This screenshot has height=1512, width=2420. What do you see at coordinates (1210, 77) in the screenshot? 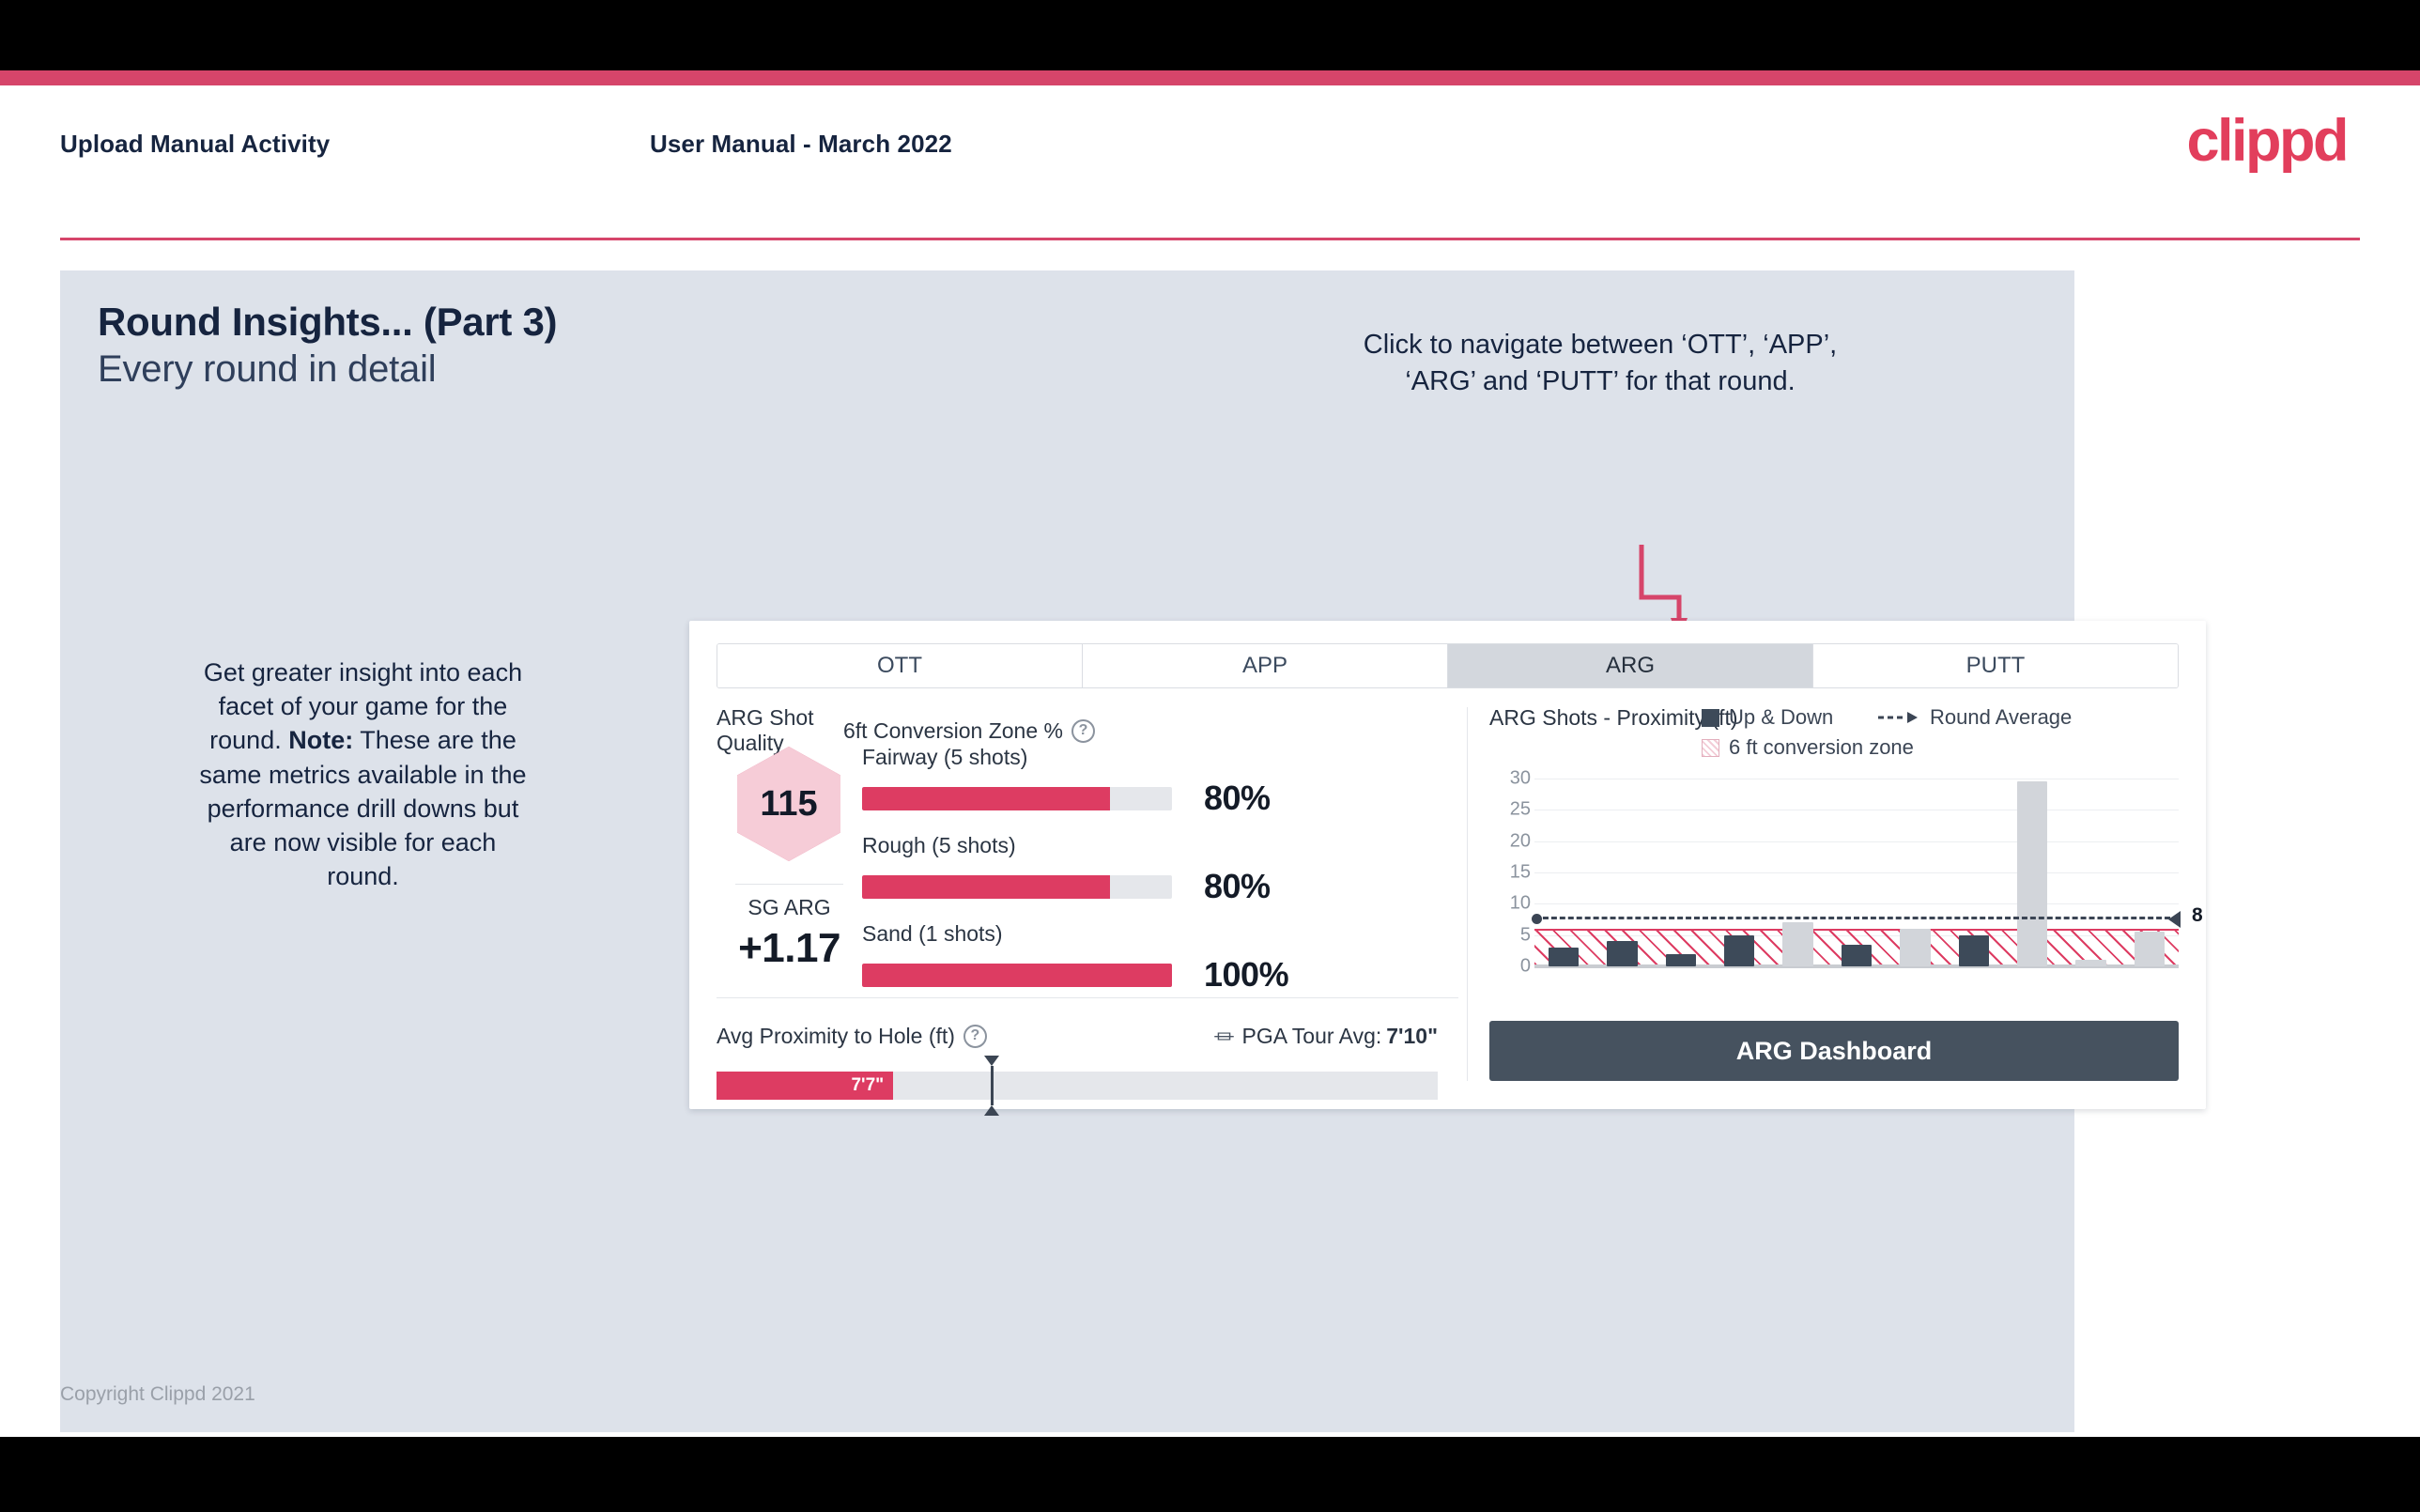
I see `top-accent-bar` at bounding box center [1210, 77].